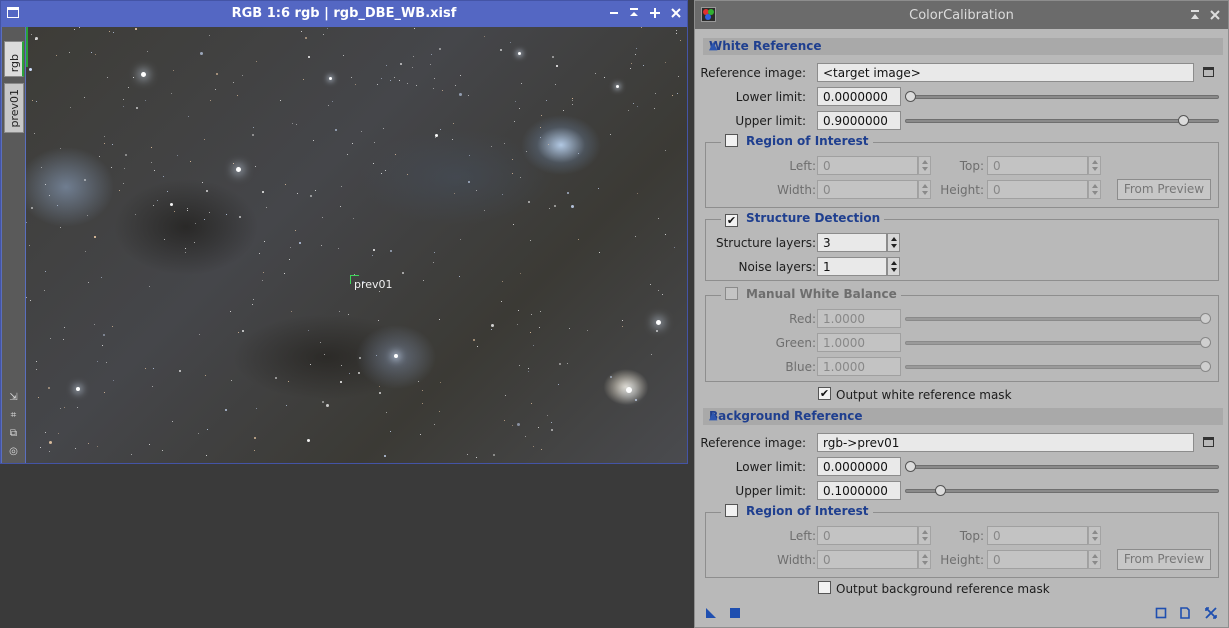 This screenshot has width=1229, height=628. I want to click on browse-documentation-icon, so click(1161, 613).